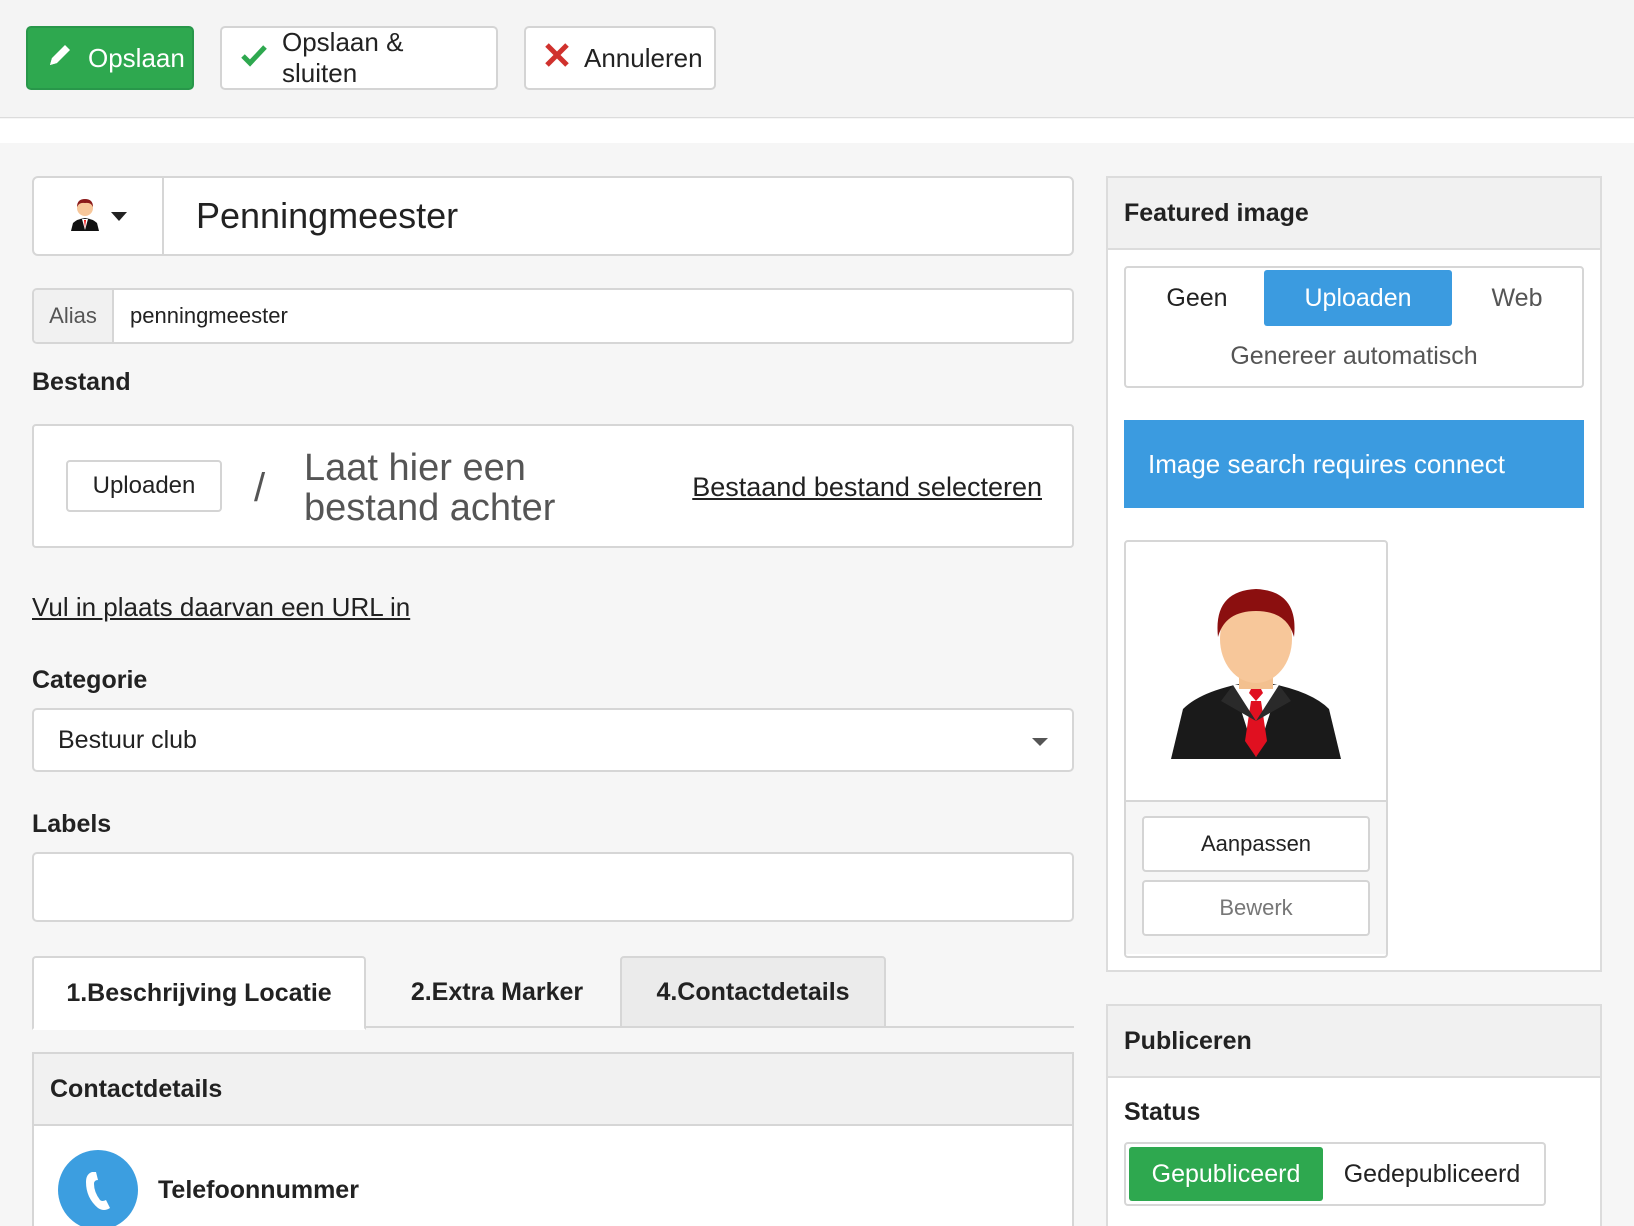  What do you see at coordinates (60, 58) in the screenshot?
I see `pencil-icon` at bounding box center [60, 58].